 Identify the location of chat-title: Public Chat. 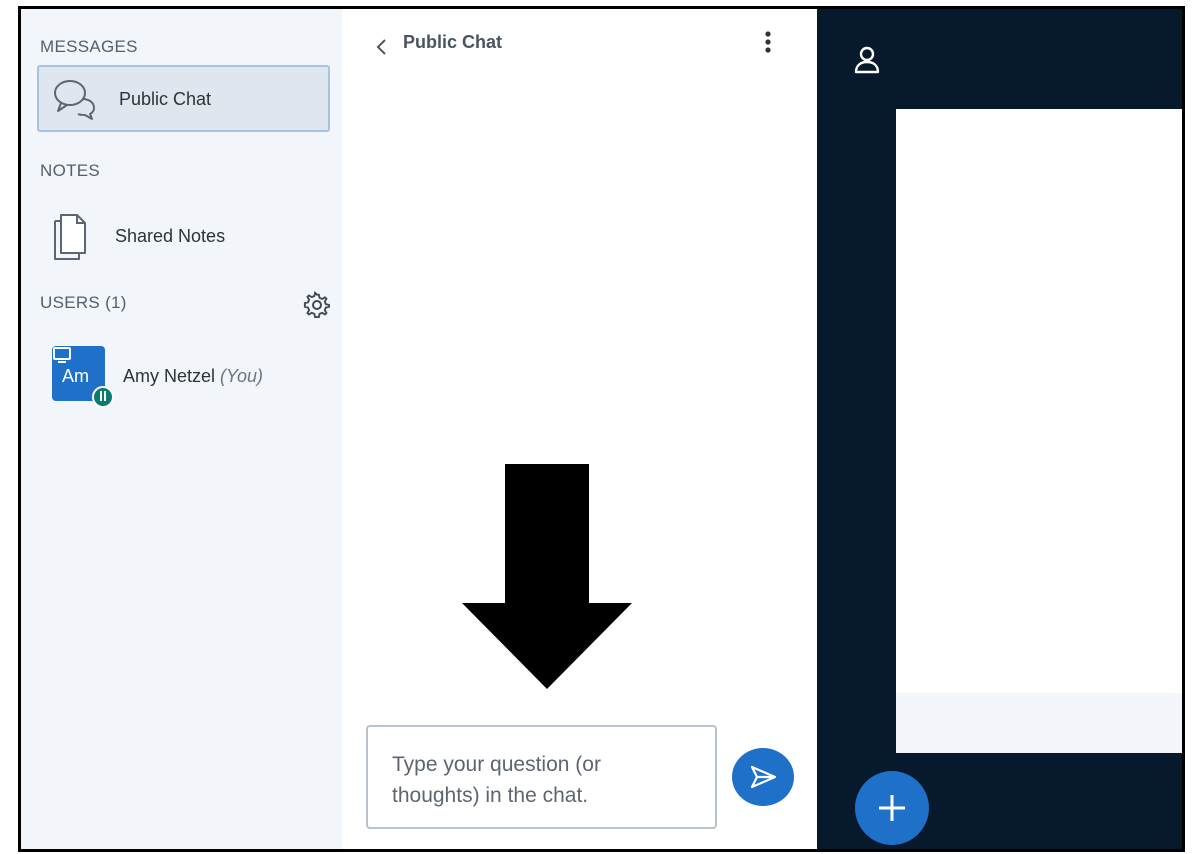
(452, 42).